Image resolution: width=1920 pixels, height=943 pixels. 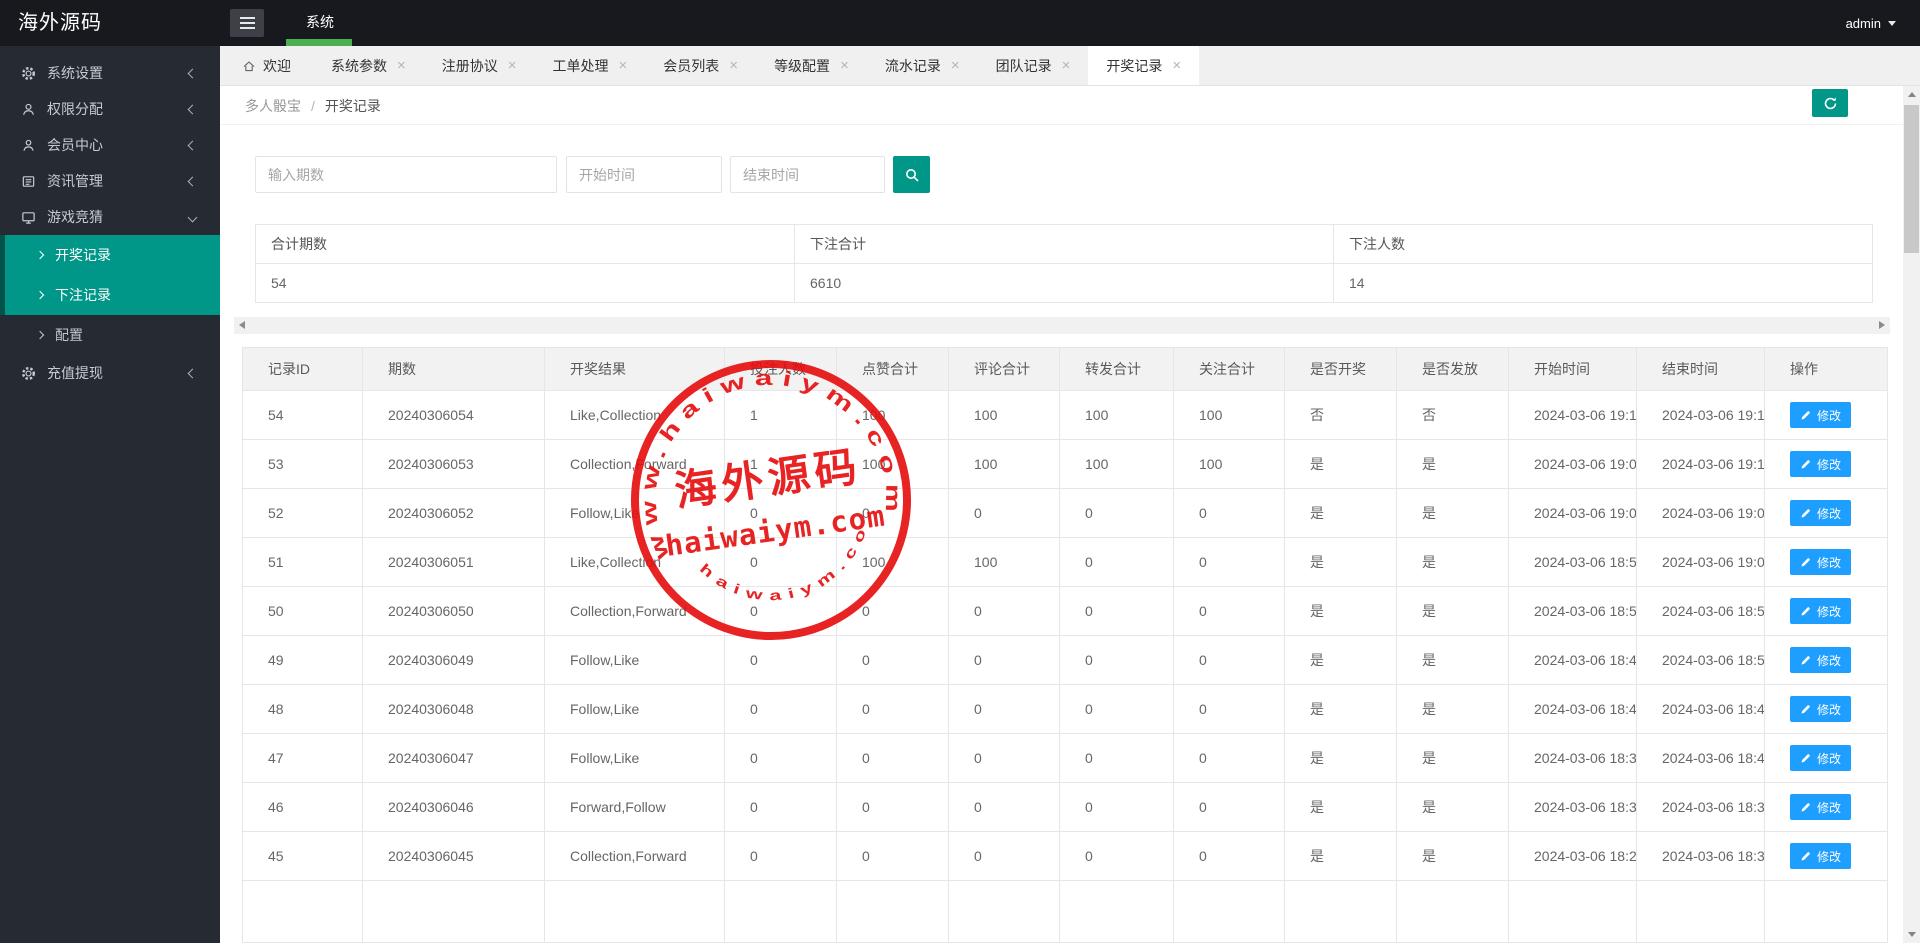 What do you see at coordinates (1064, 283) in the screenshot?
I see `summary-value-cell: 6610` at bounding box center [1064, 283].